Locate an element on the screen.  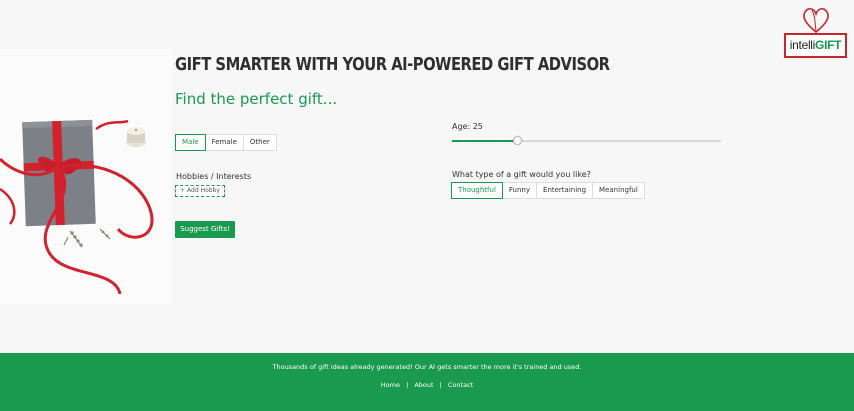
age-slider is located at coordinates (586, 141).